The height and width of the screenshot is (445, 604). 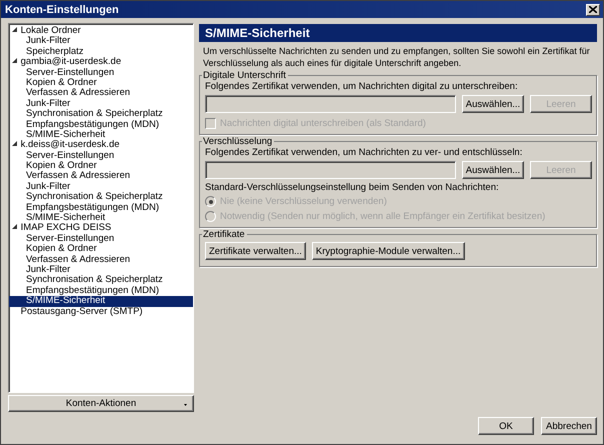 What do you see at coordinates (397, 57) in the screenshot?
I see `intro-text: Um verschlüsselte Nachrichten zu senden und zu empfangen, sollten Sie sowohl ein Zertifikat für Verschlüsselung als auch eines für digitale Unterschrift angeben.` at bounding box center [397, 57].